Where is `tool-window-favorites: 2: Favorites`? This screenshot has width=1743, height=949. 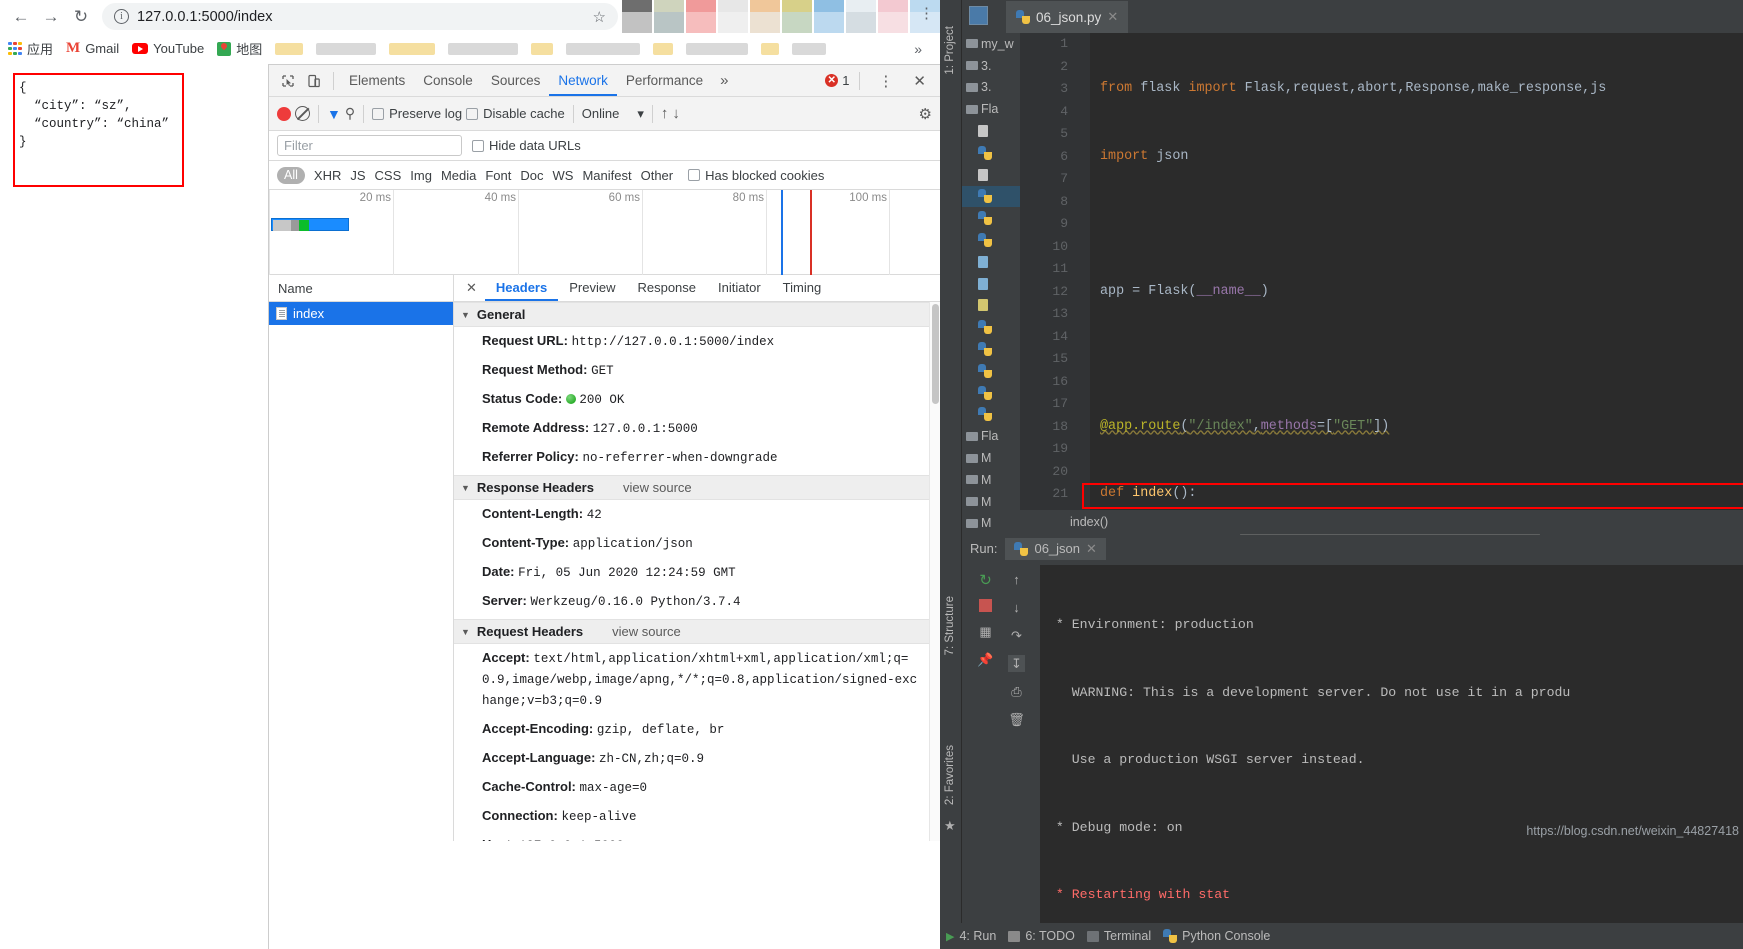 tool-window-favorites: 2: Favorites is located at coordinates (950, 775).